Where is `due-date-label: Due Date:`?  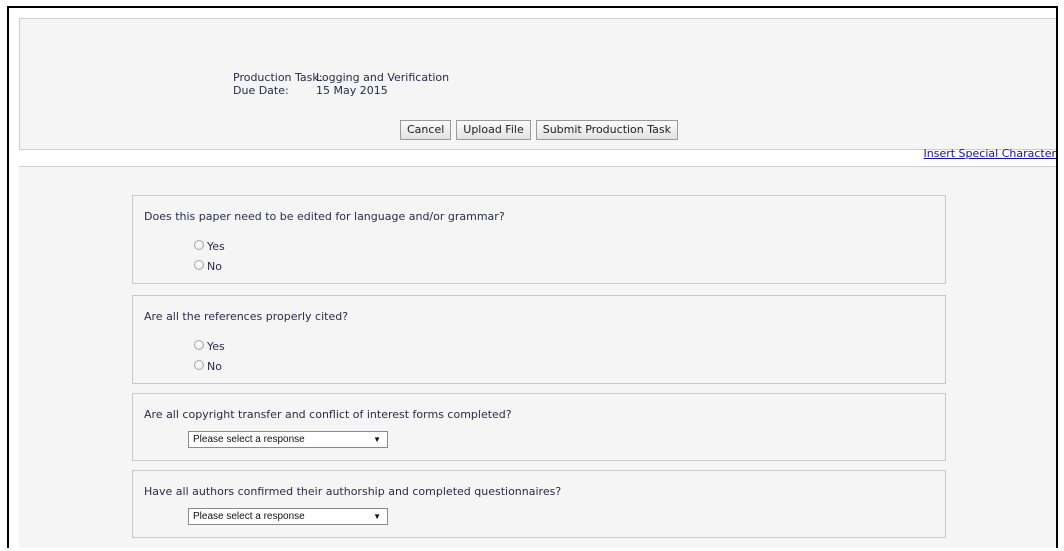
due-date-label: Due Date: is located at coordinates (261, 90).